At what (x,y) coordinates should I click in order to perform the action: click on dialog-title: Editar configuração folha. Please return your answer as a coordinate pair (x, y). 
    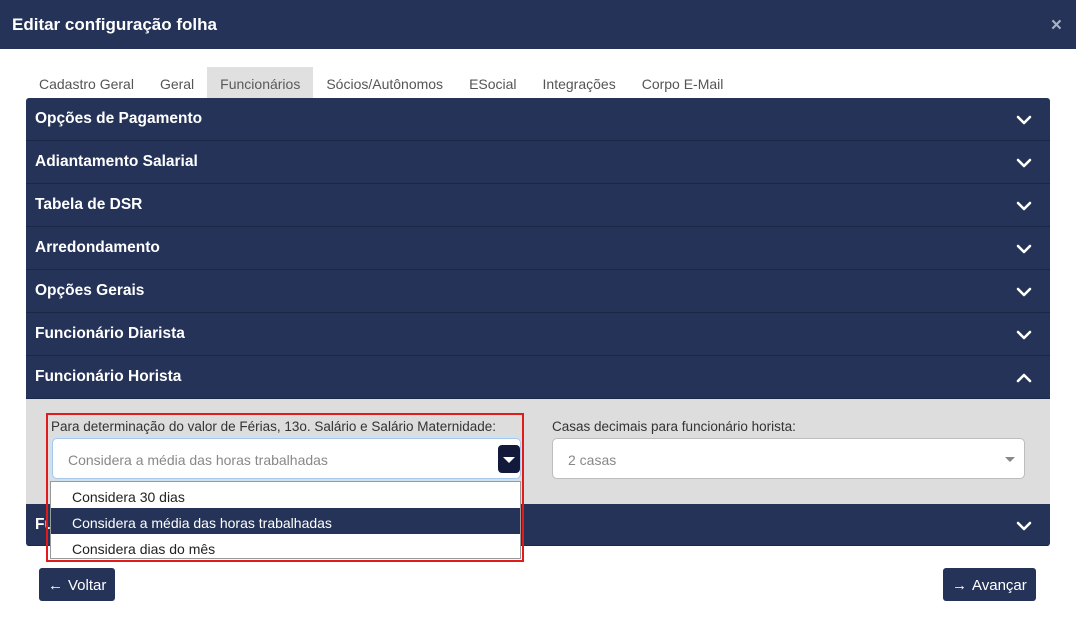
    Looking at the image, I should click on (114, 24).